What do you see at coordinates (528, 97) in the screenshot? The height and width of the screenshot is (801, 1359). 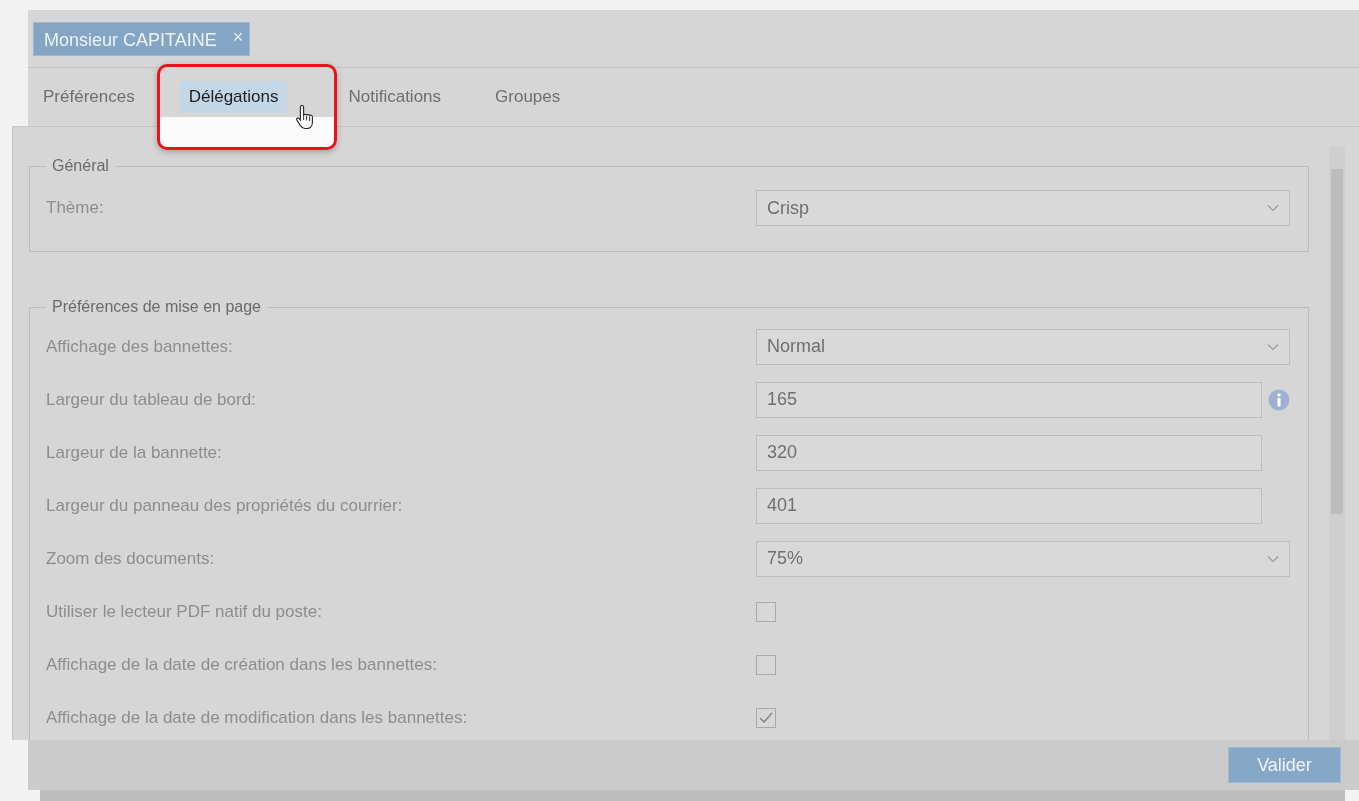 I see `tab: Groupes` at bounding box center [528, 97].